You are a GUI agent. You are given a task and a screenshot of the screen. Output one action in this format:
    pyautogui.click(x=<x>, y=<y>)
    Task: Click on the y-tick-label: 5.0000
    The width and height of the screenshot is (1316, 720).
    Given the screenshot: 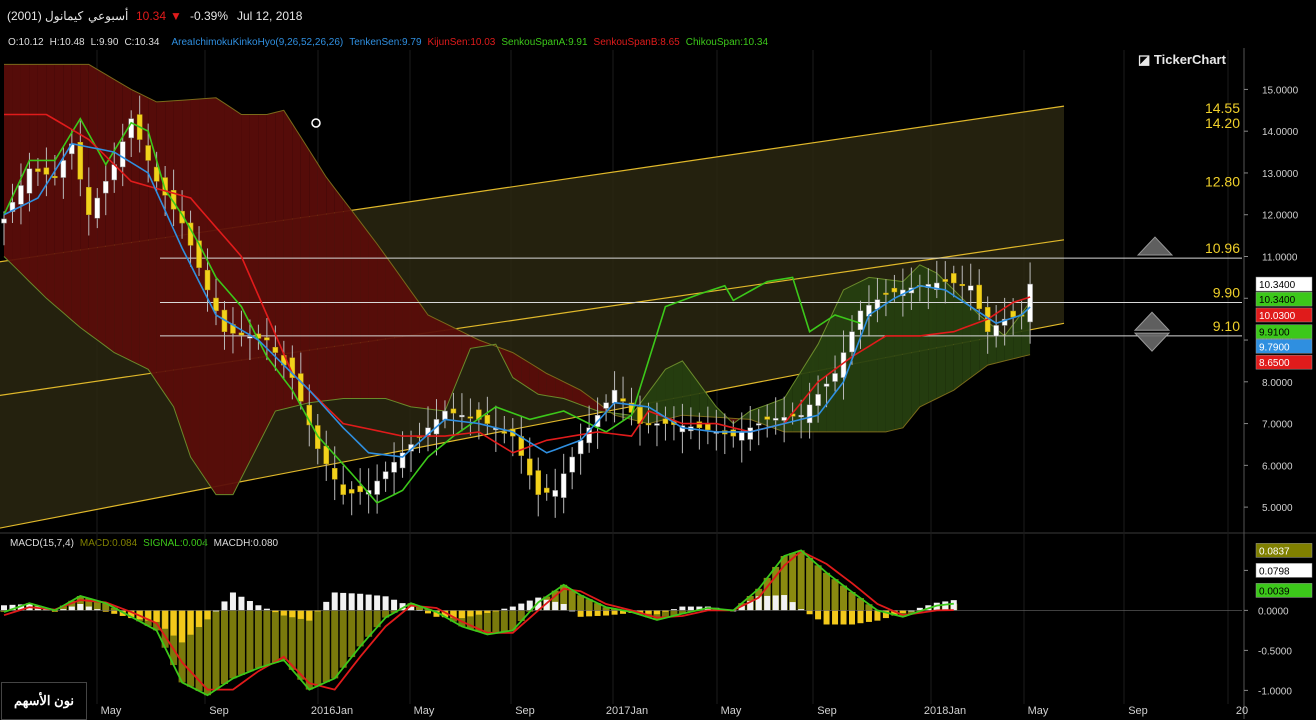 What is the action you would take?
    pyautogui.click(x=1277, y=508)
    